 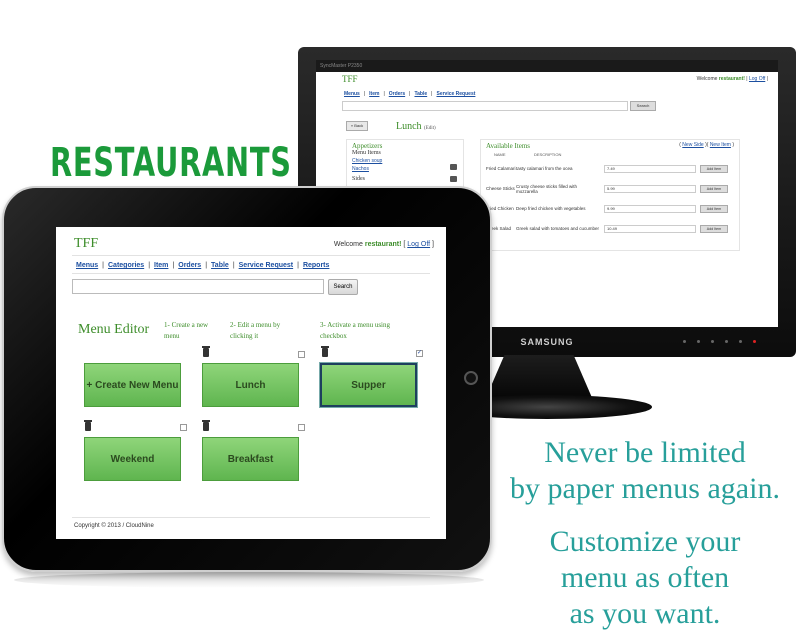 What do you see at coordinates (766, 79) in the screenshot?
I see `logoff-close: |` at bounding box center [766, 79].